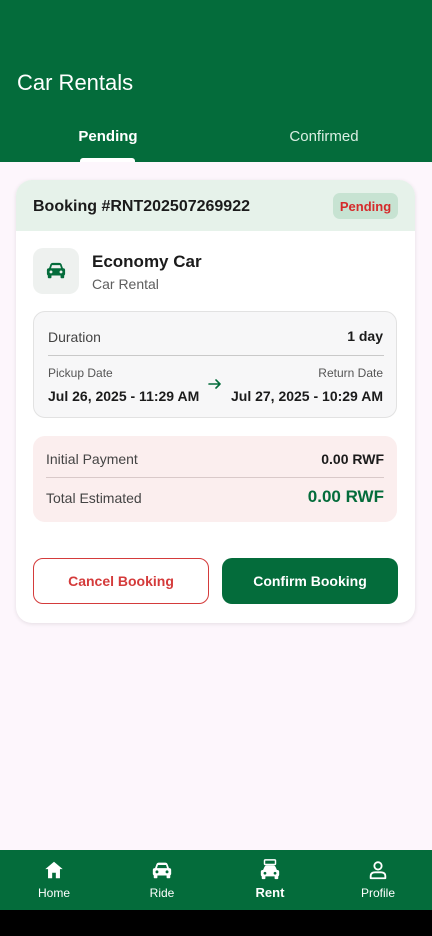 Image resolution: width=432 pixels, height=936 pixels. I want to click on car-icon-box, so click(56, 271).